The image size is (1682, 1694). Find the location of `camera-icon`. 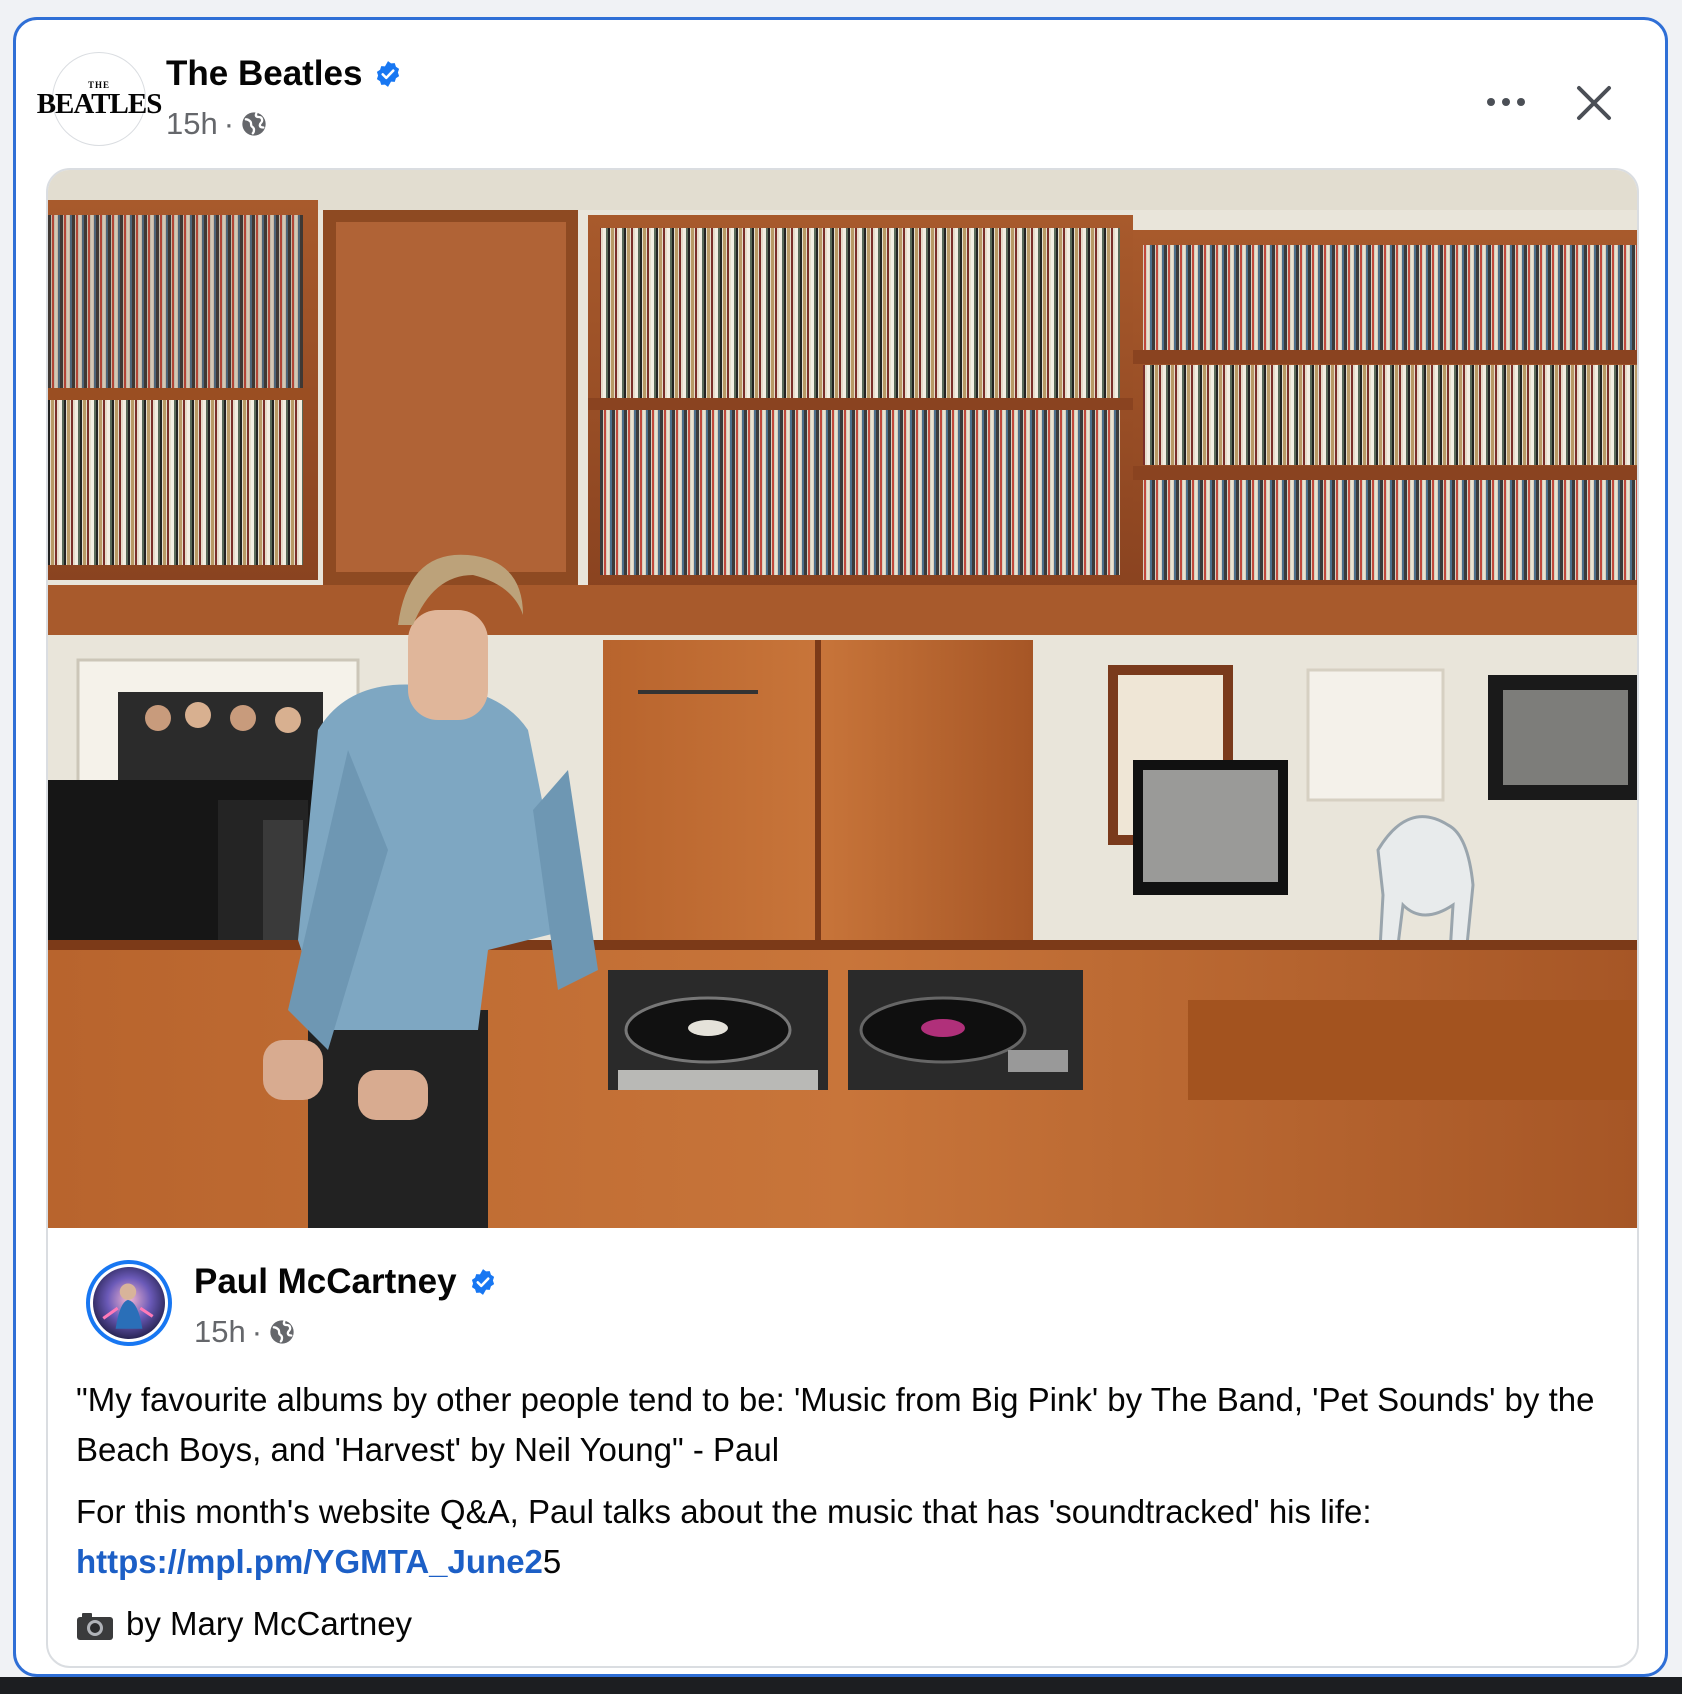

camera-icon is located at coordinates (95, 1626).